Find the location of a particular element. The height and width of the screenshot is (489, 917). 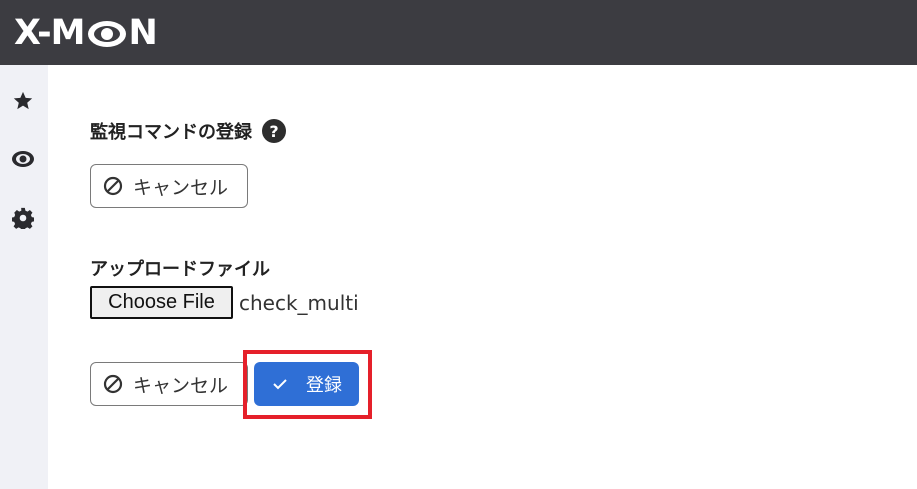

logo-eye-icon is located at coordinates (107, 33).